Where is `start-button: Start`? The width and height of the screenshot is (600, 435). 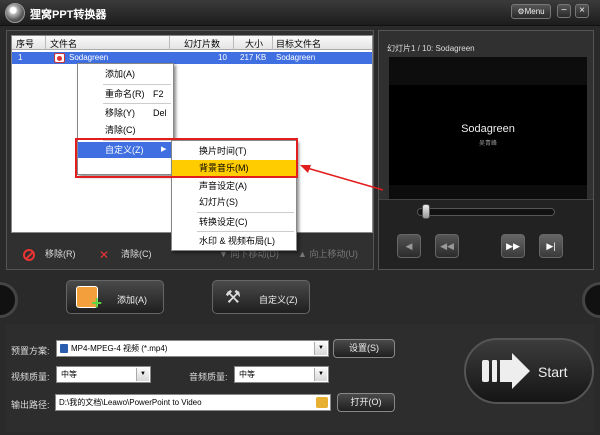
start-button: Start is located at coordinates (529, 371).